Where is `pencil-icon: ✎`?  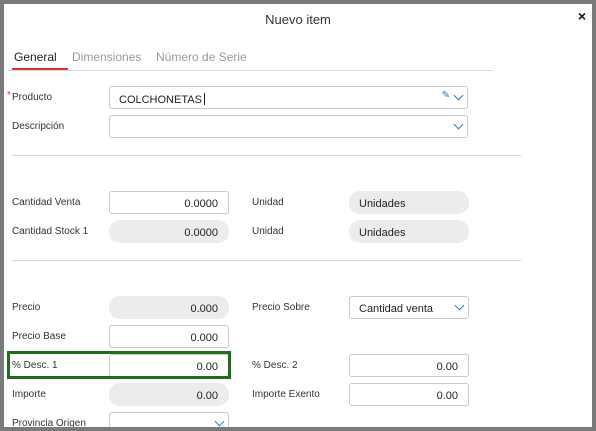 pencil-icon: ✎ is located at coordinates (446, 95).